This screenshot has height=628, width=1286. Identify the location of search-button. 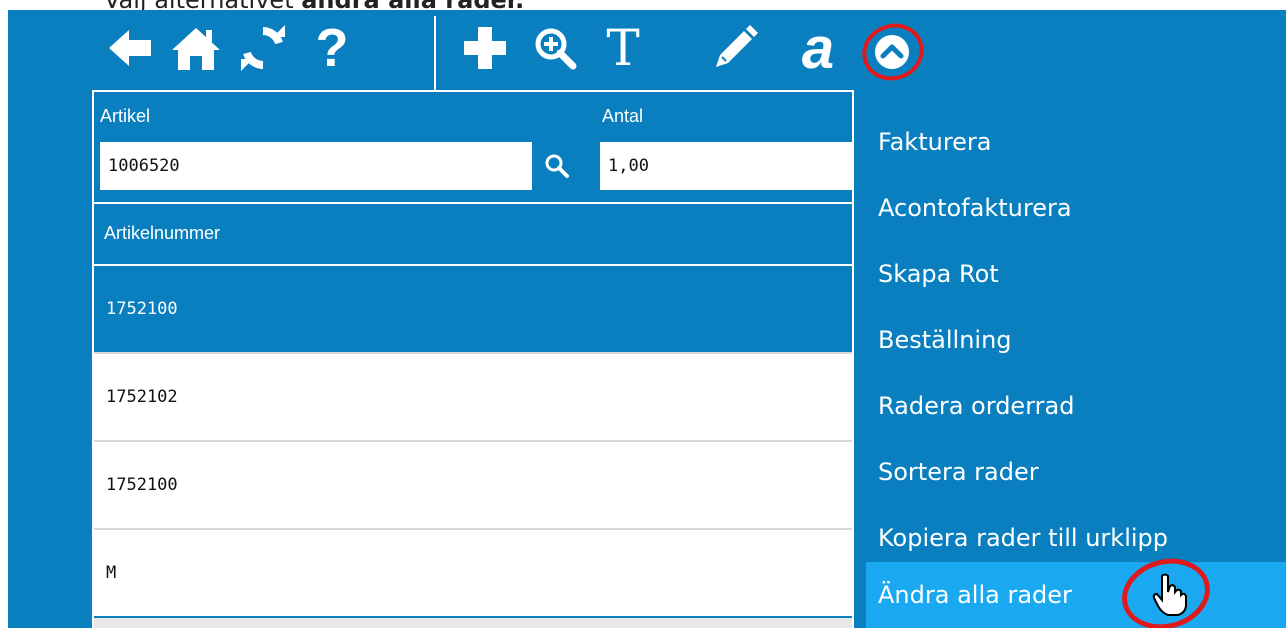
(557, 166).